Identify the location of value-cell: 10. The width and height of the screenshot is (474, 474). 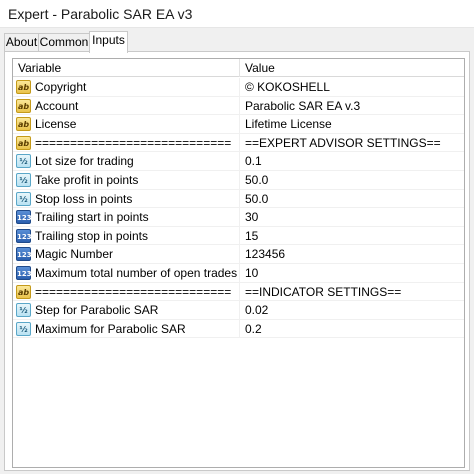
(354, 273).